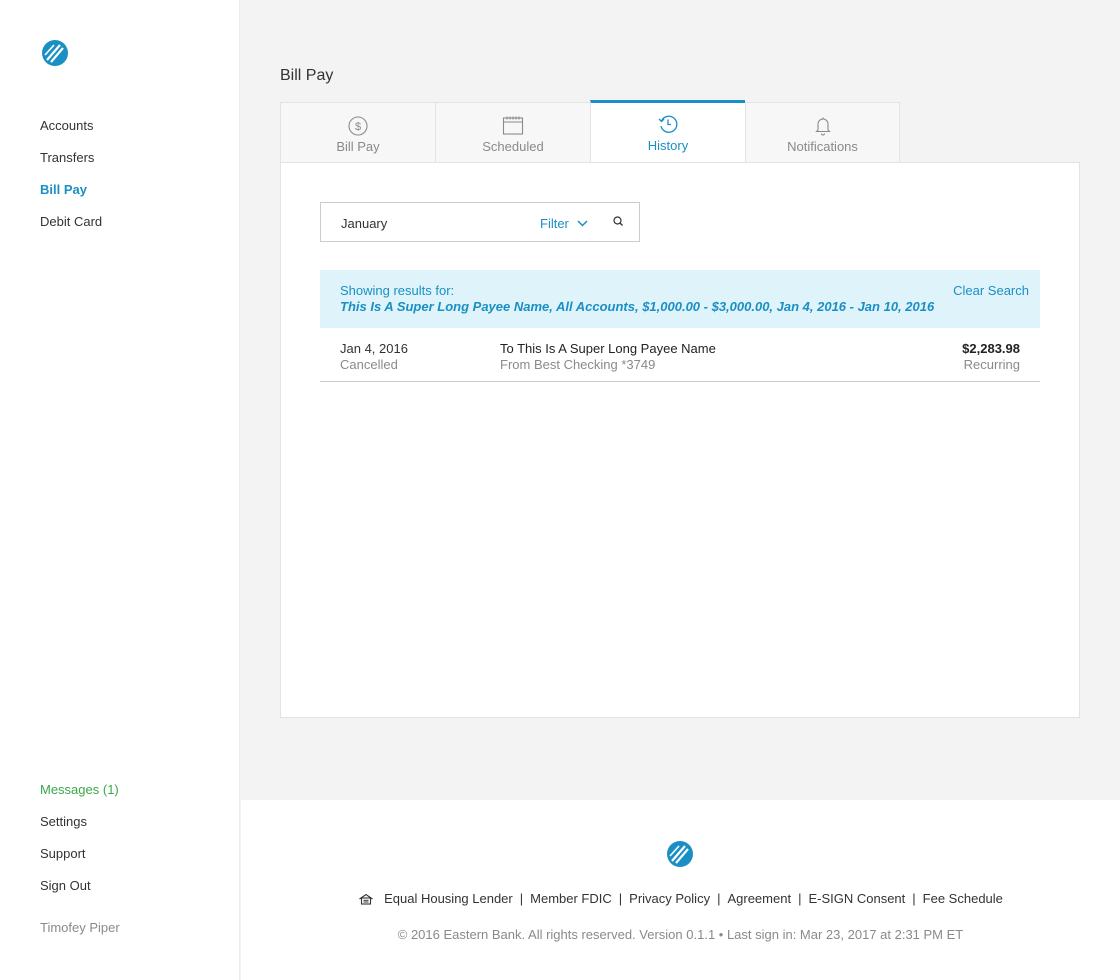 This screenshot has height=980, width=1120. I want to click on tab-notifications: Notifications, so click(822, 132).